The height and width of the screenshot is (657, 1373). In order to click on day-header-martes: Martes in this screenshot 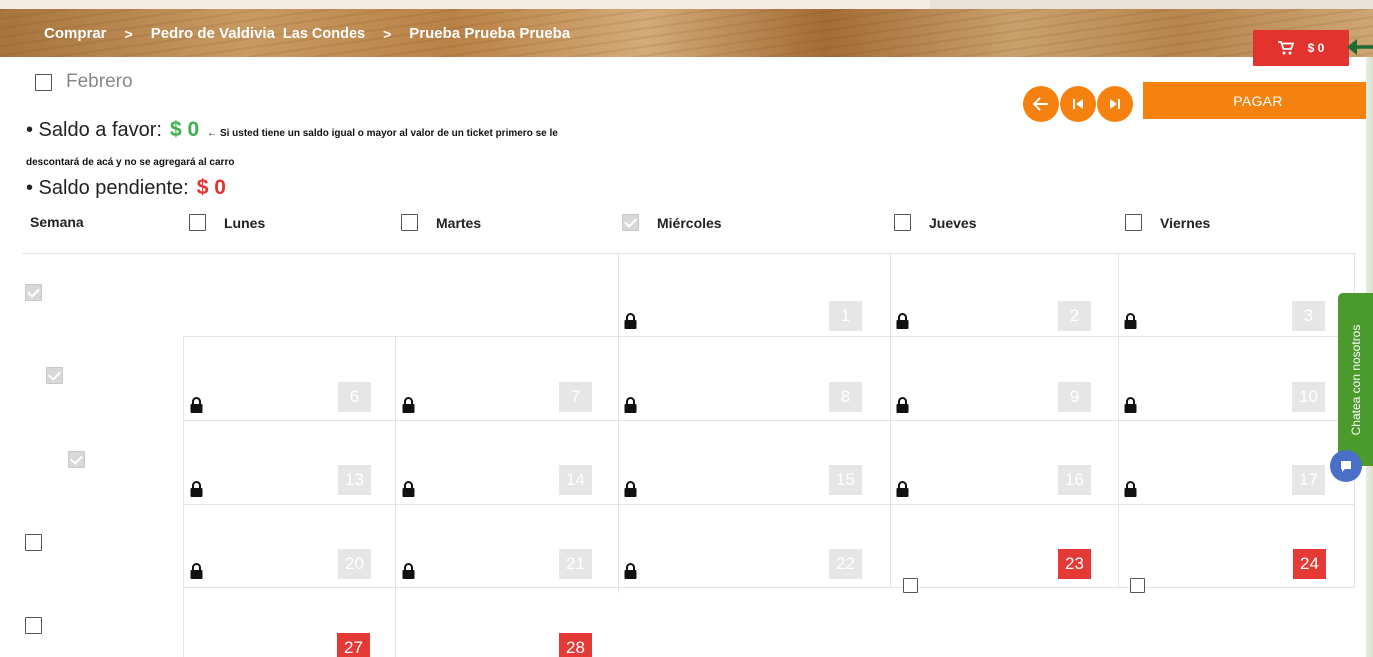, I will do `click(441, 222)`.